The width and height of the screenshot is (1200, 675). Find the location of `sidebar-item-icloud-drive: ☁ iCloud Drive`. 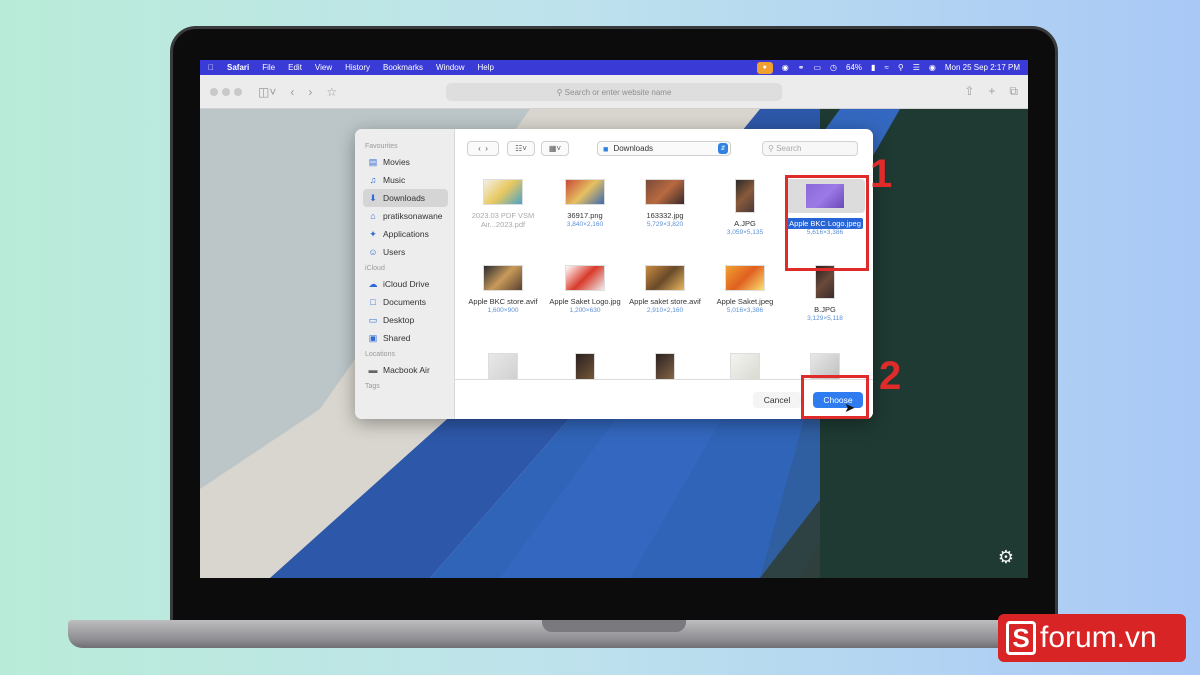

sidebar-item-icloud-drive: ☁ iCloud Drive is located at coordinates (405, 284).